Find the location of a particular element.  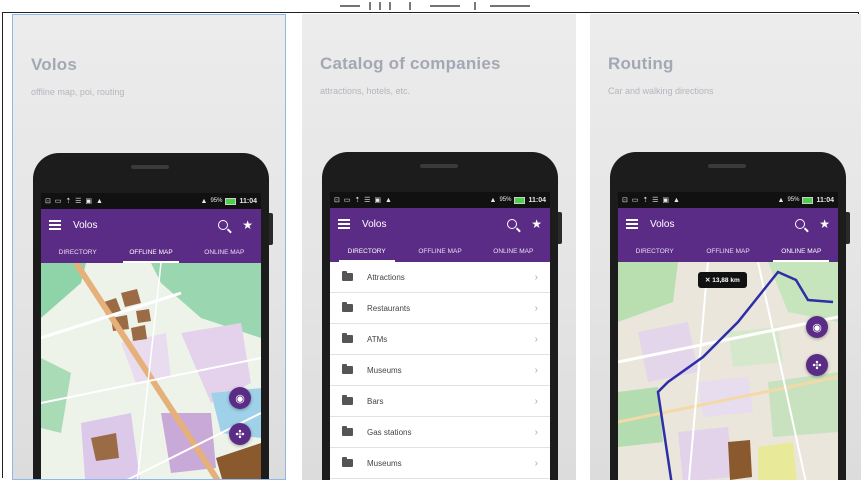

online-map-view: ✕ 13,88 km ◉ ✣ is located at coordinates (728, 371).